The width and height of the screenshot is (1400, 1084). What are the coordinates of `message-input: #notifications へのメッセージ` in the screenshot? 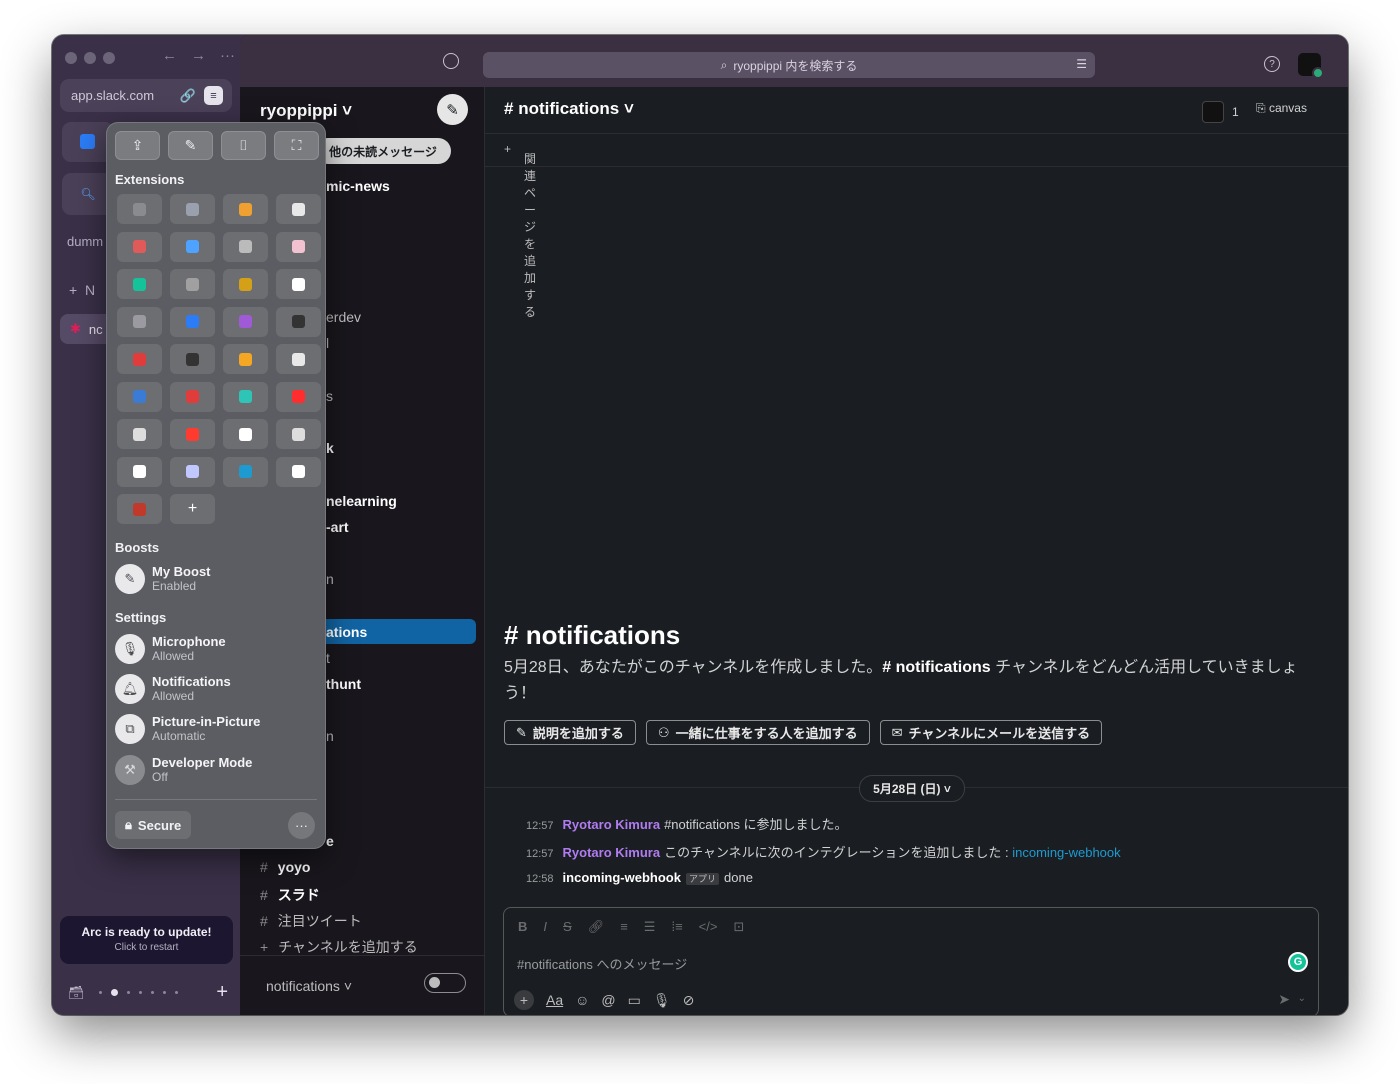 It's located at (602, 963).